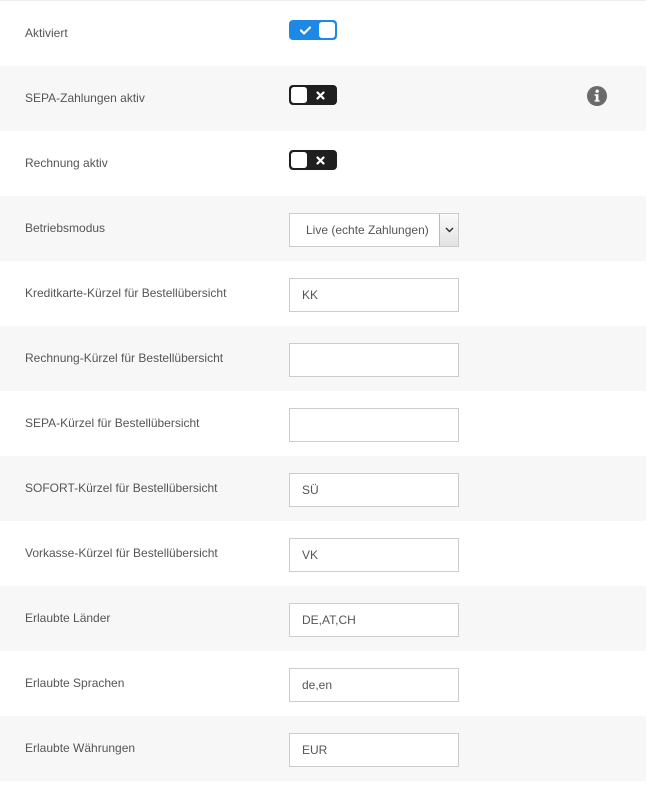  I want to click on row-countries: Erlaubte Länder, so click(323, 618).